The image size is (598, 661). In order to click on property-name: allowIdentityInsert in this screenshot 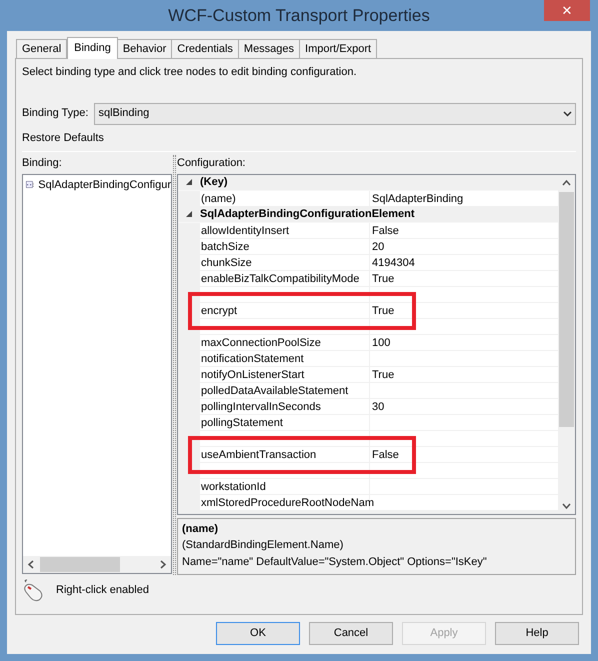, I will do `click(245, 230)`.